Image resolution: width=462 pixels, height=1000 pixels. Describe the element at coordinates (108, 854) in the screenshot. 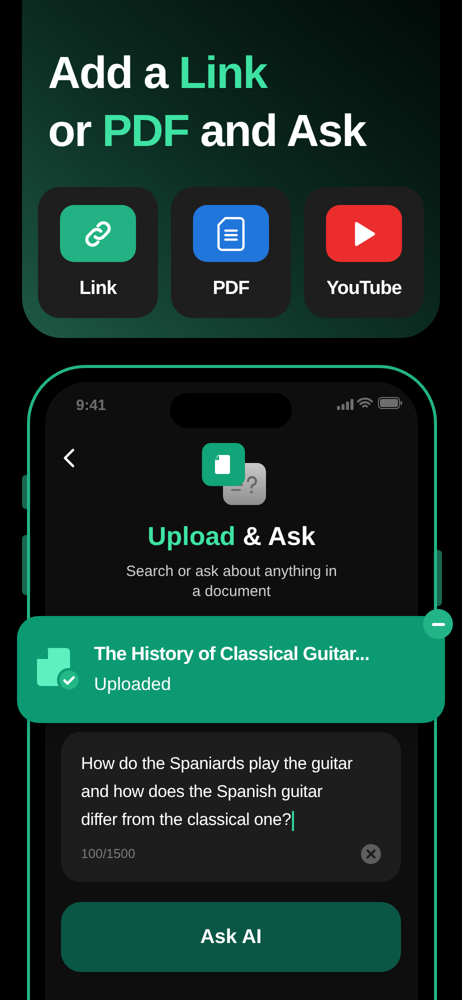

I see `character-counter: 100/1500` at that location.